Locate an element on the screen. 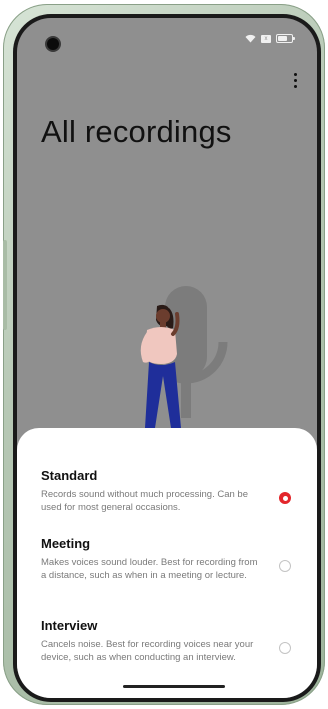  camera-icon is located at coordinates (53, 44).